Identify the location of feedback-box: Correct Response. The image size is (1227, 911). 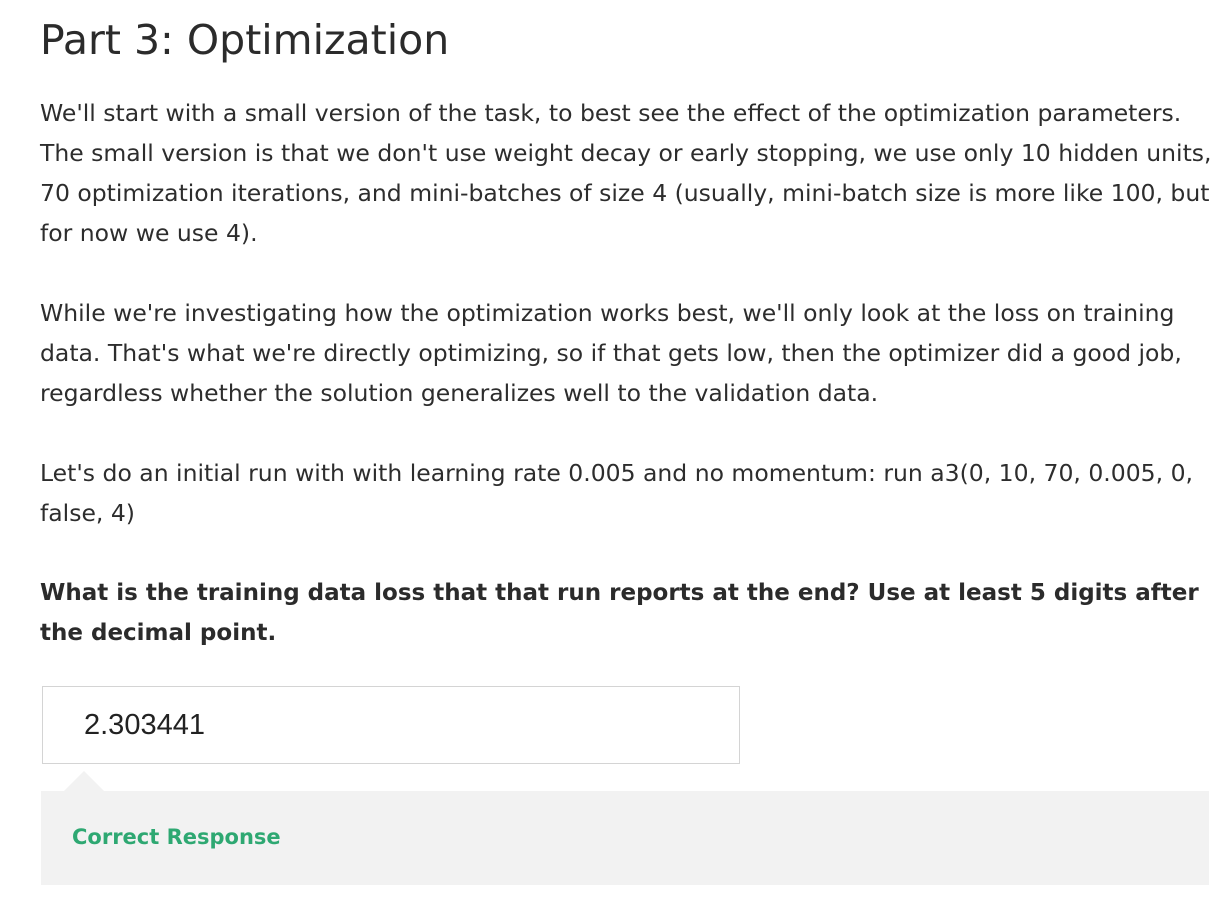
(625, 838).